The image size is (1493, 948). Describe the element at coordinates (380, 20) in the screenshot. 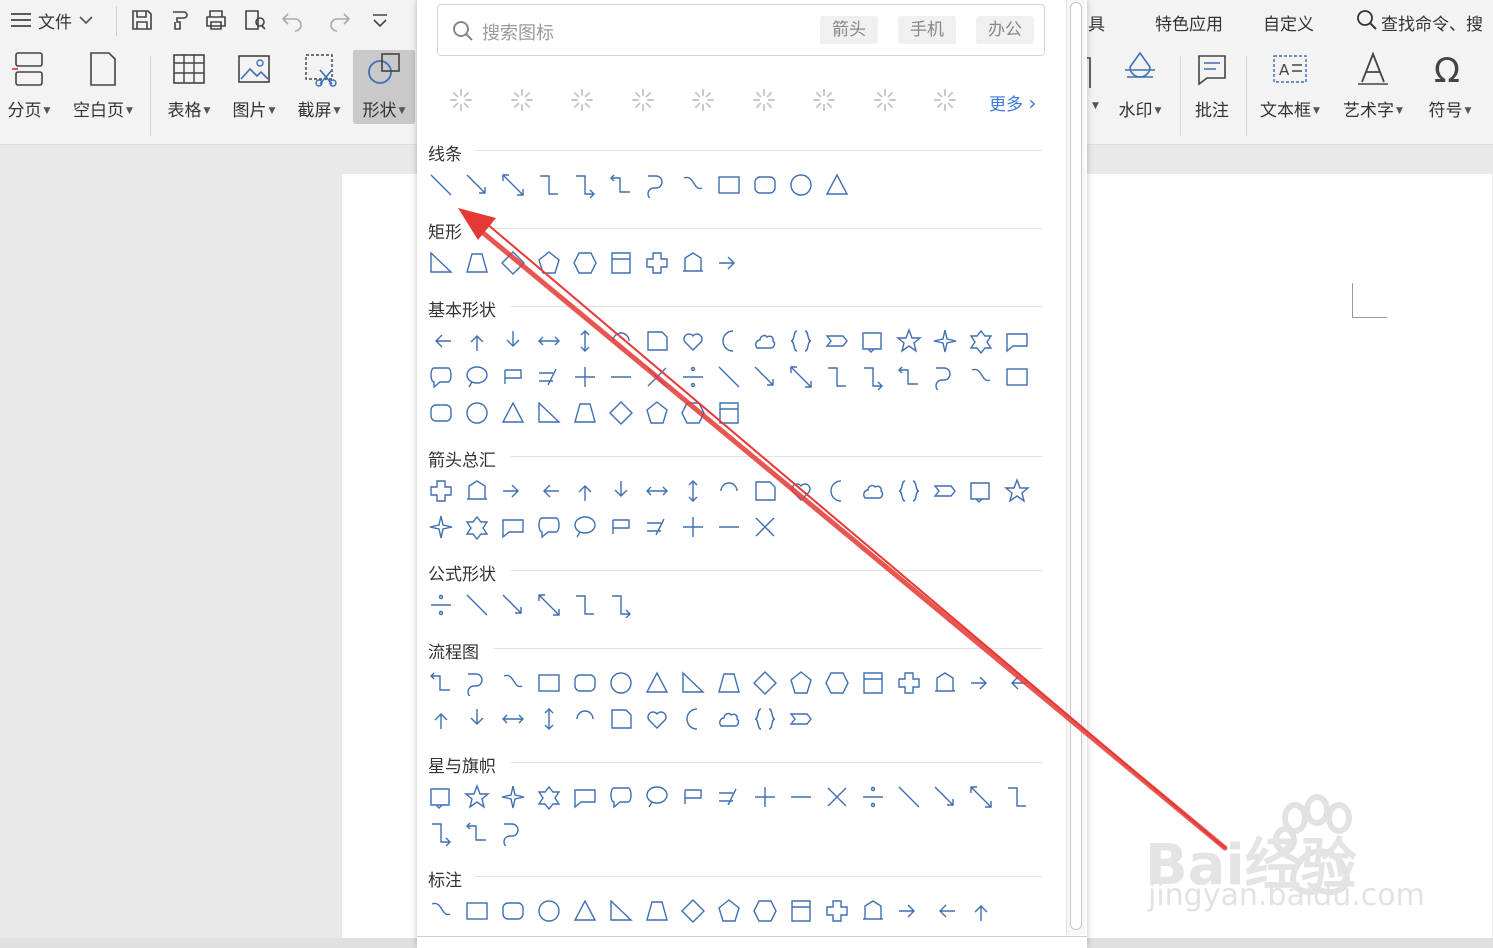

I see `customize-toolbar-icon` at that location.